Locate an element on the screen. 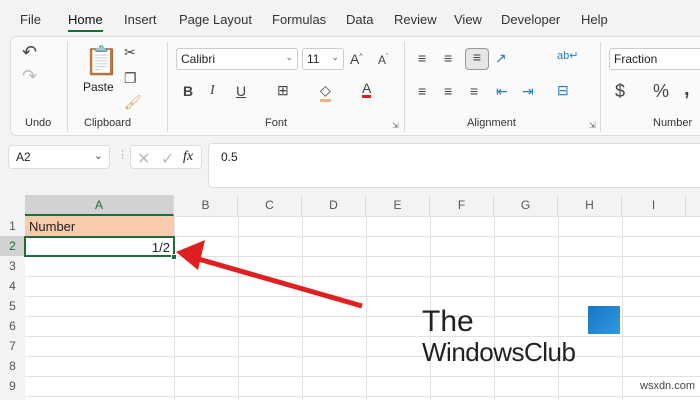  annotation-arrow is located at coordinates (269, 274).